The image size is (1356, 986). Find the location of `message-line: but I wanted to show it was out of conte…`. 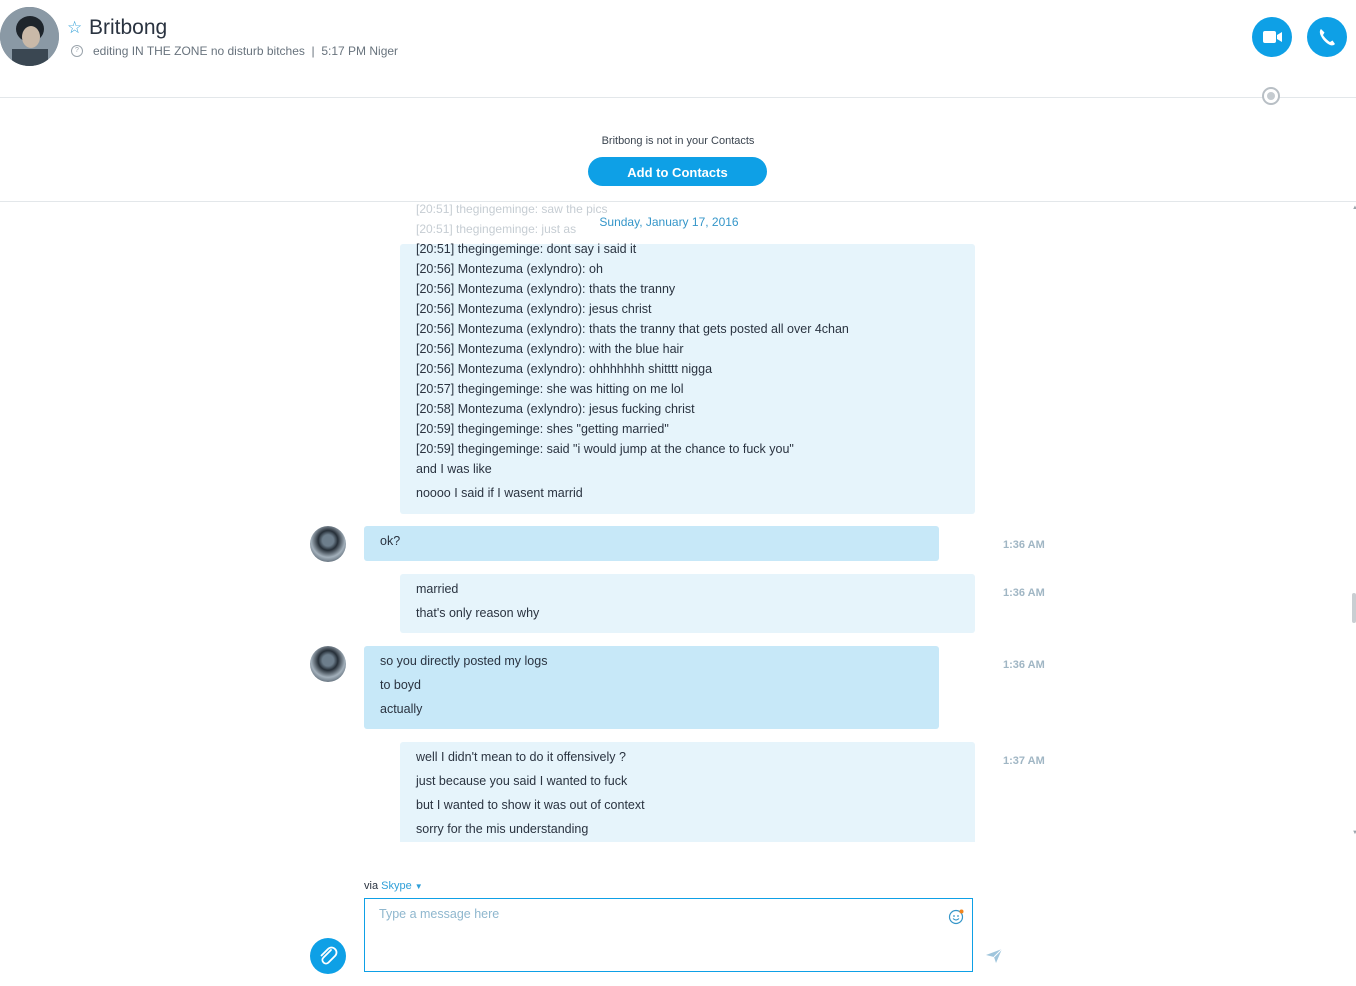

message-line: but I wanted to show it was out of conte… is located at coordinates (530, 805).